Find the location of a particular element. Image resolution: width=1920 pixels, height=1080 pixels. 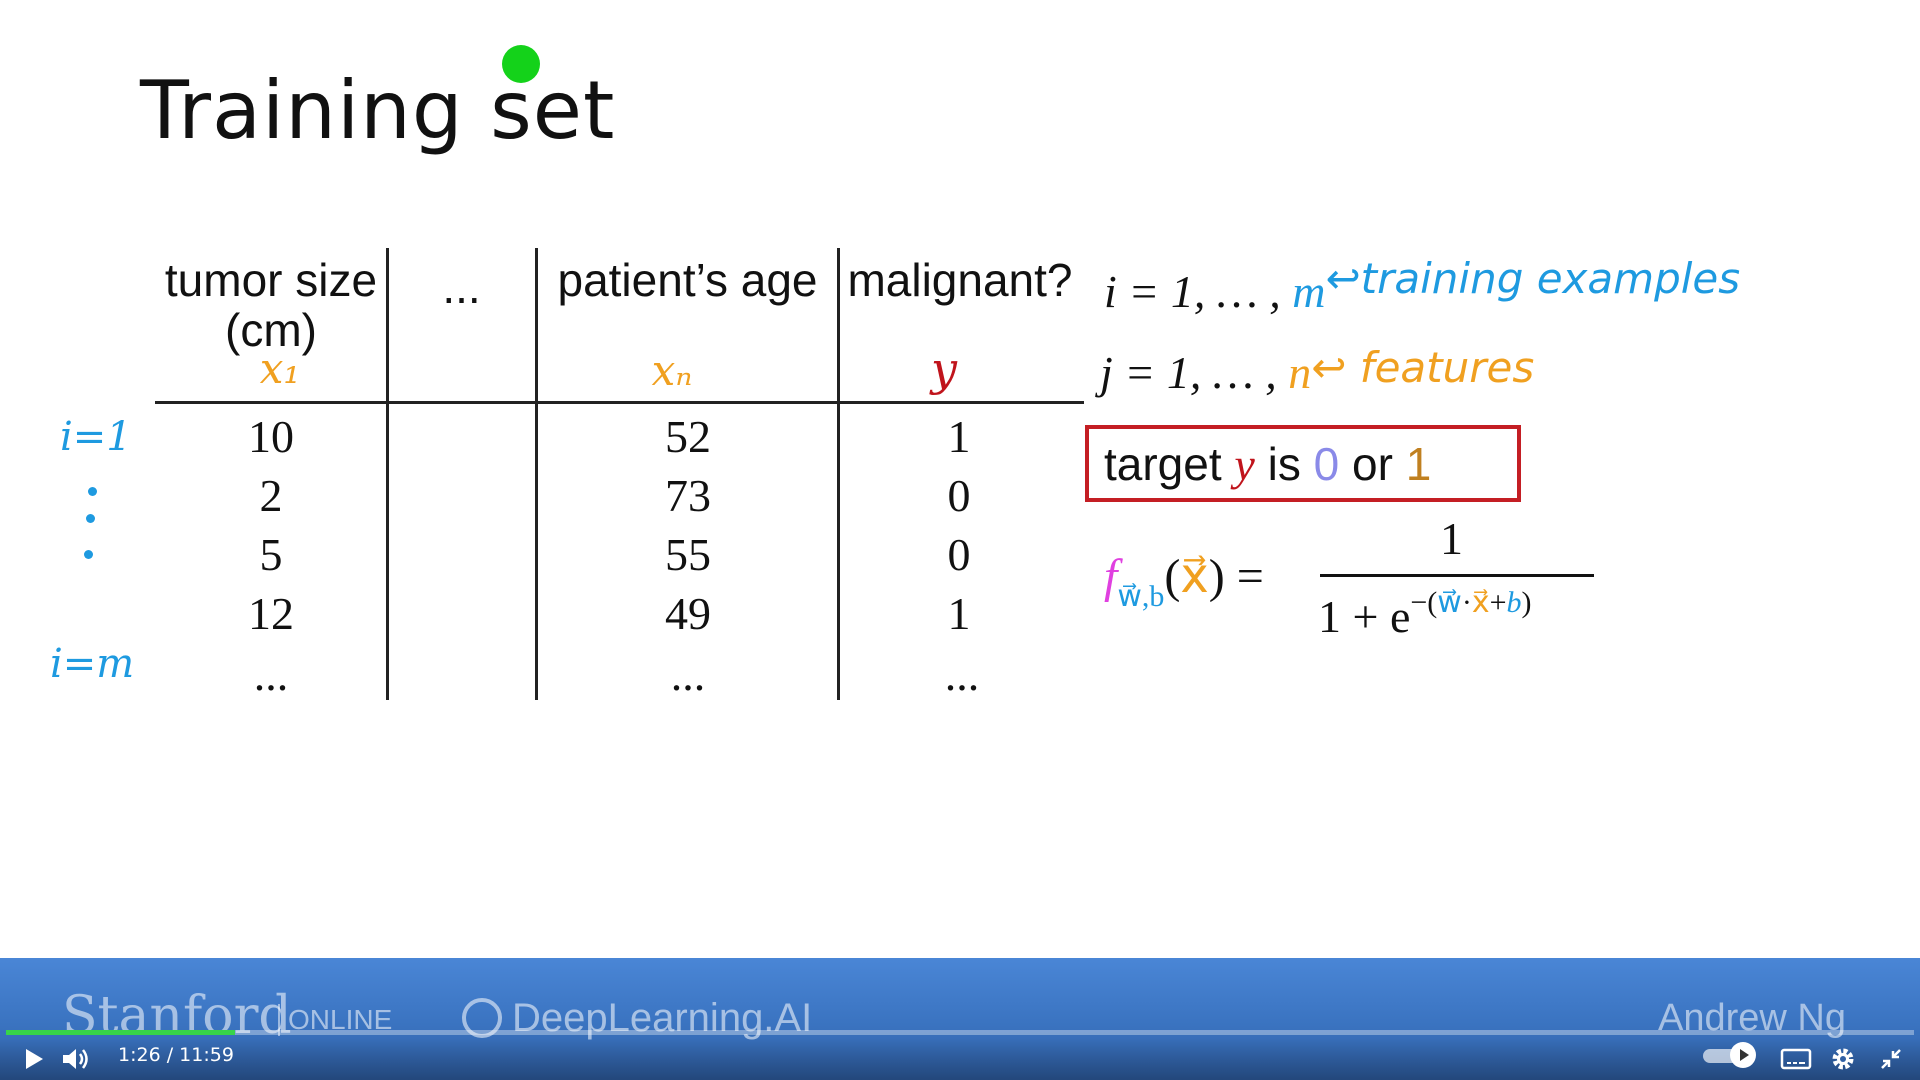

progress-bar is located at coordinates (960, 1032).